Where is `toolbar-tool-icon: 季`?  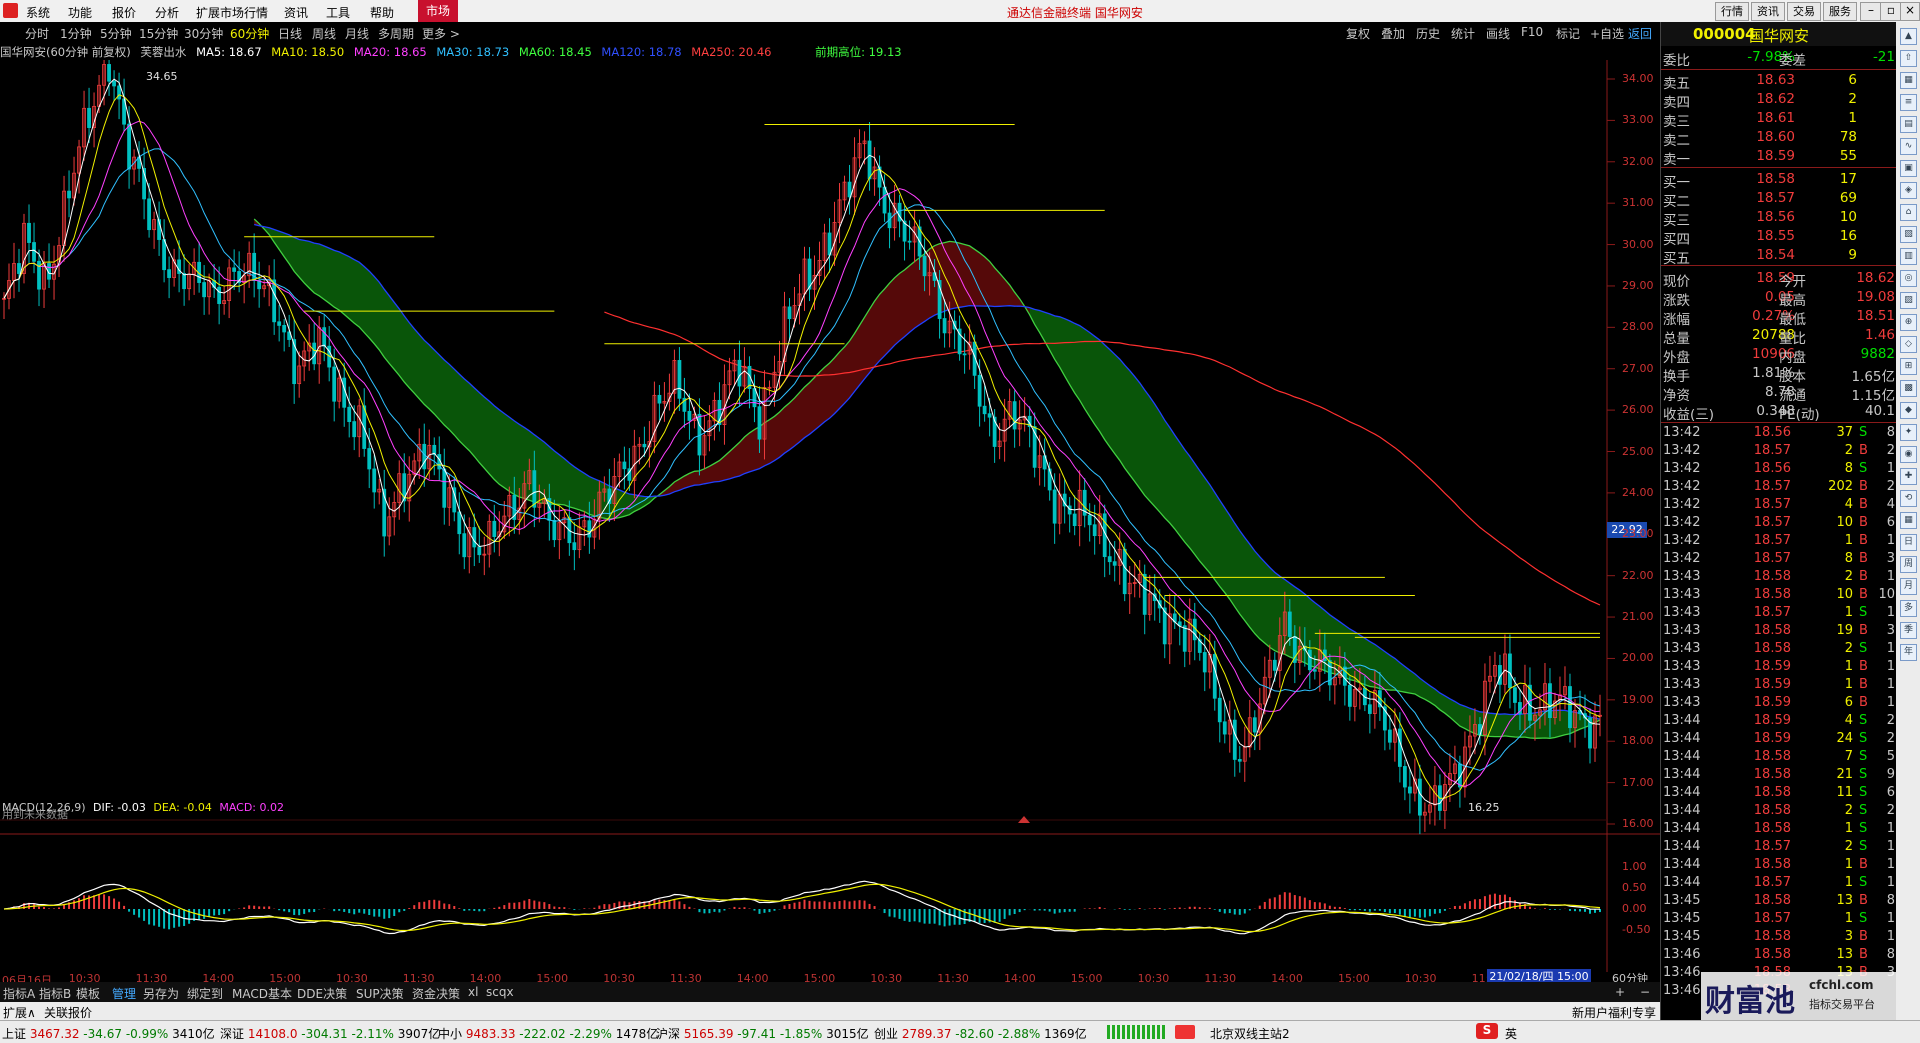 toolbar-tool-icon: 季 is located at coordinates (1908, 630).